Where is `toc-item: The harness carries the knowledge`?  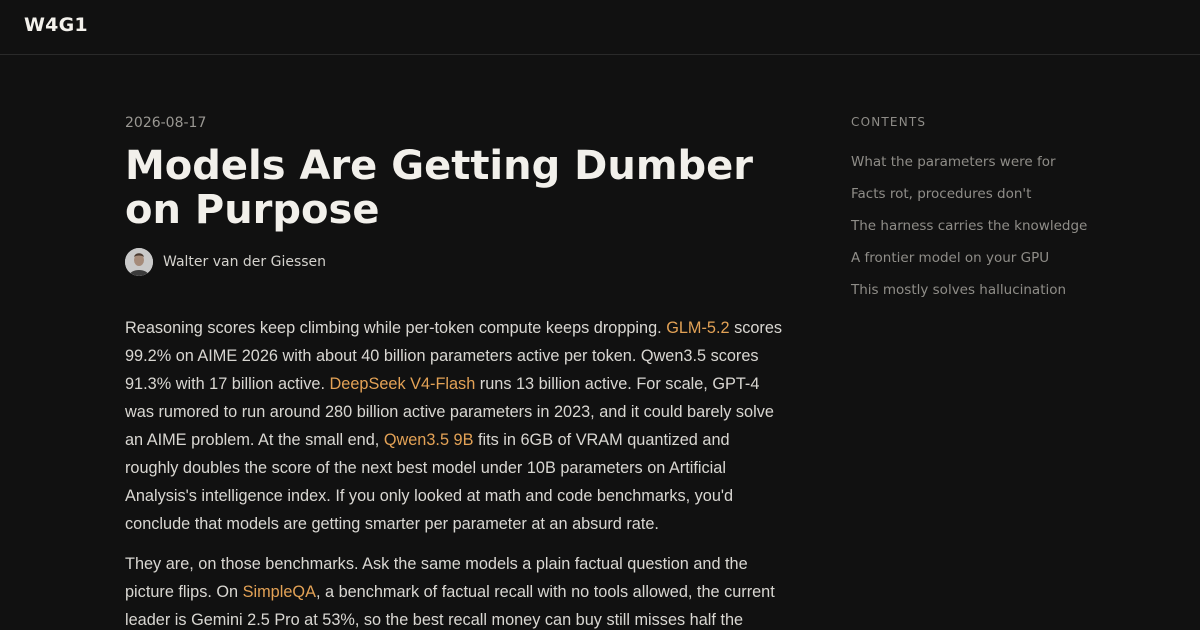 toc-item: The harness carries the knowledge is located at coordinates (971, 226).